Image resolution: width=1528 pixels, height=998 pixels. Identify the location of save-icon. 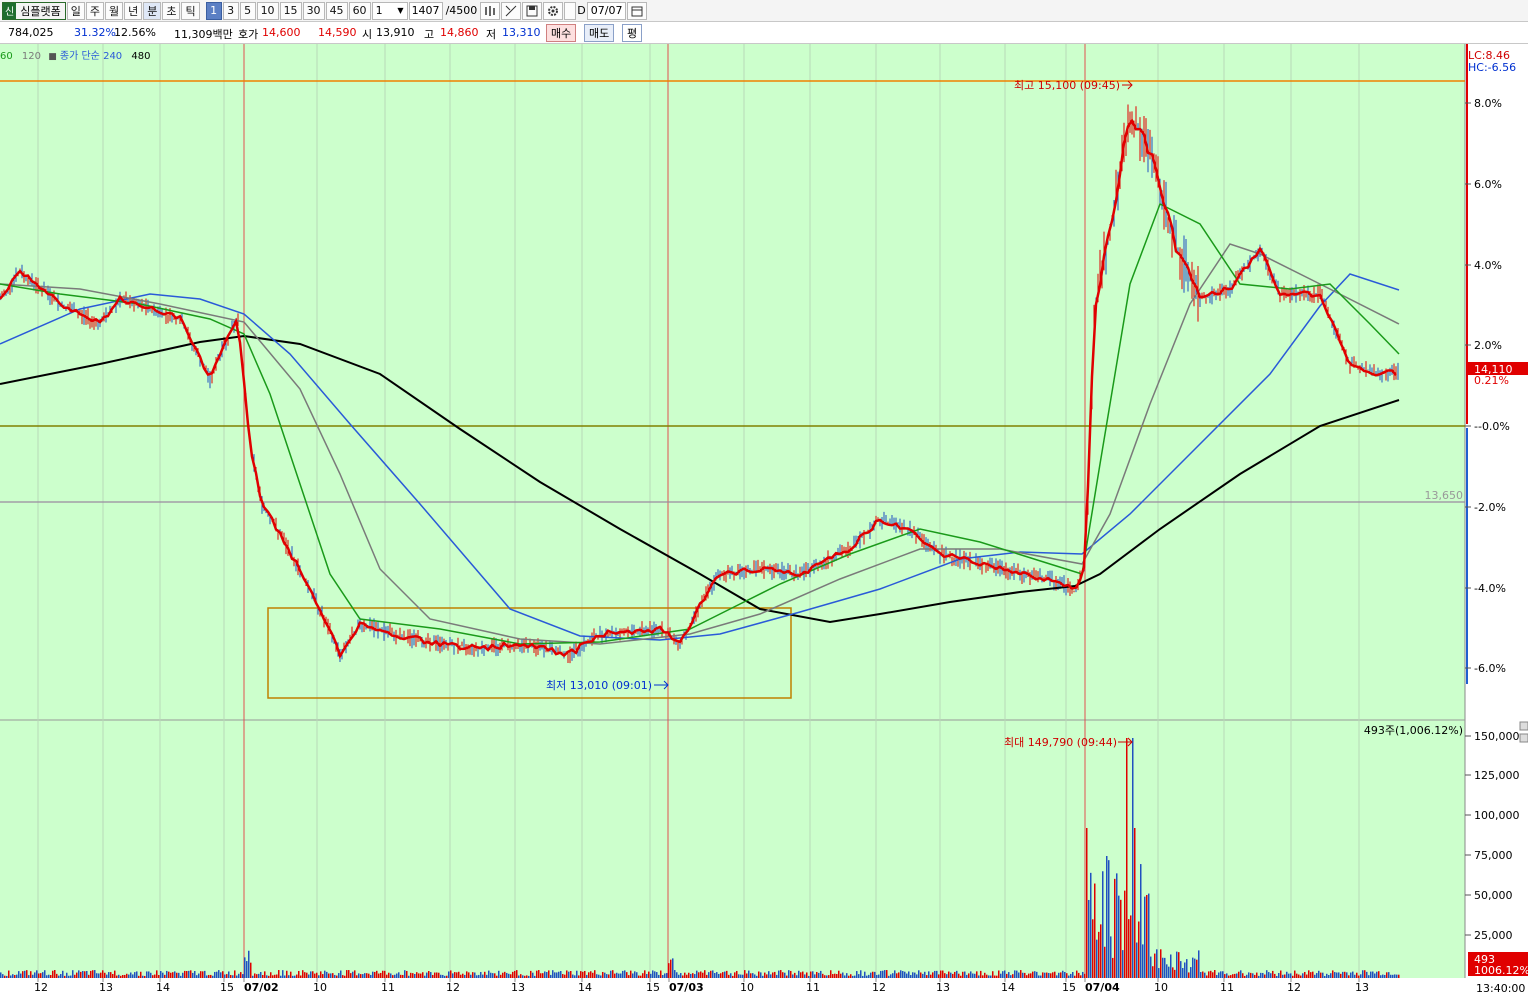
(532, 10).